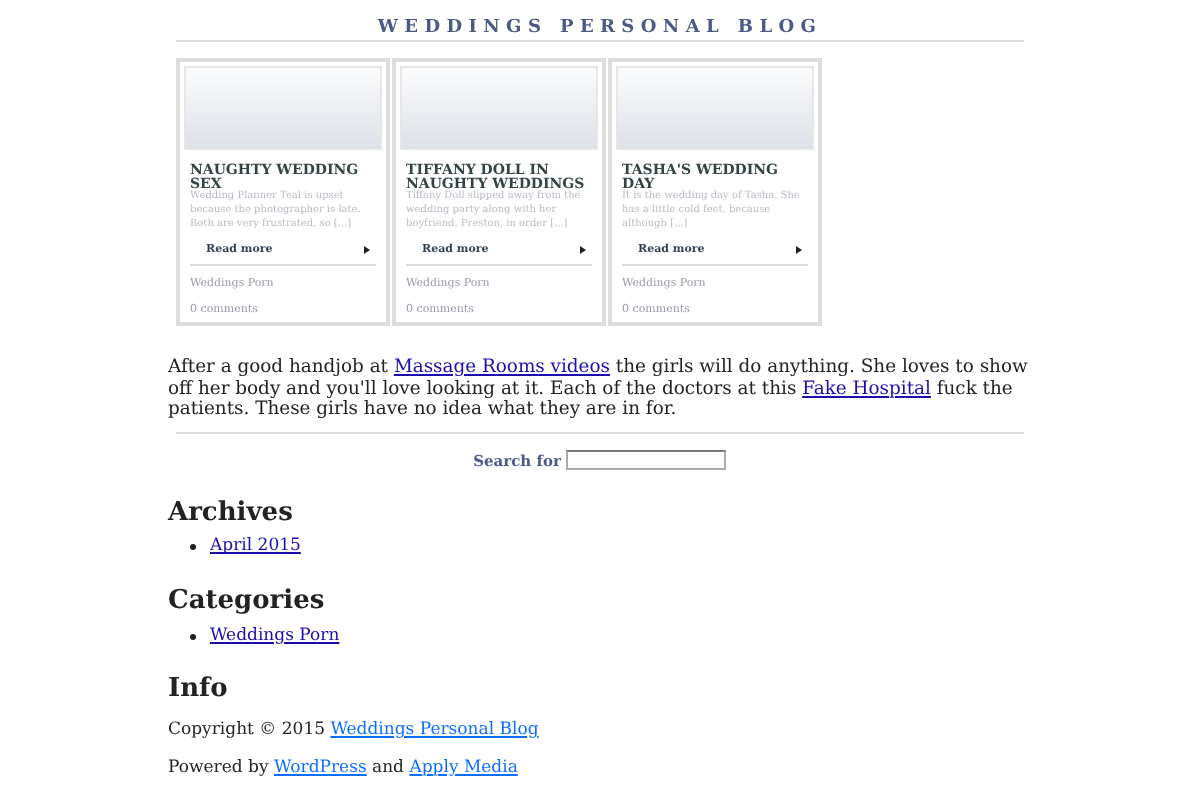 The width and height of the screenshot is (1200, 800). Describe the element at coordinates (199, 690) in the screenshot. I see `section-heading: Info` at that location.